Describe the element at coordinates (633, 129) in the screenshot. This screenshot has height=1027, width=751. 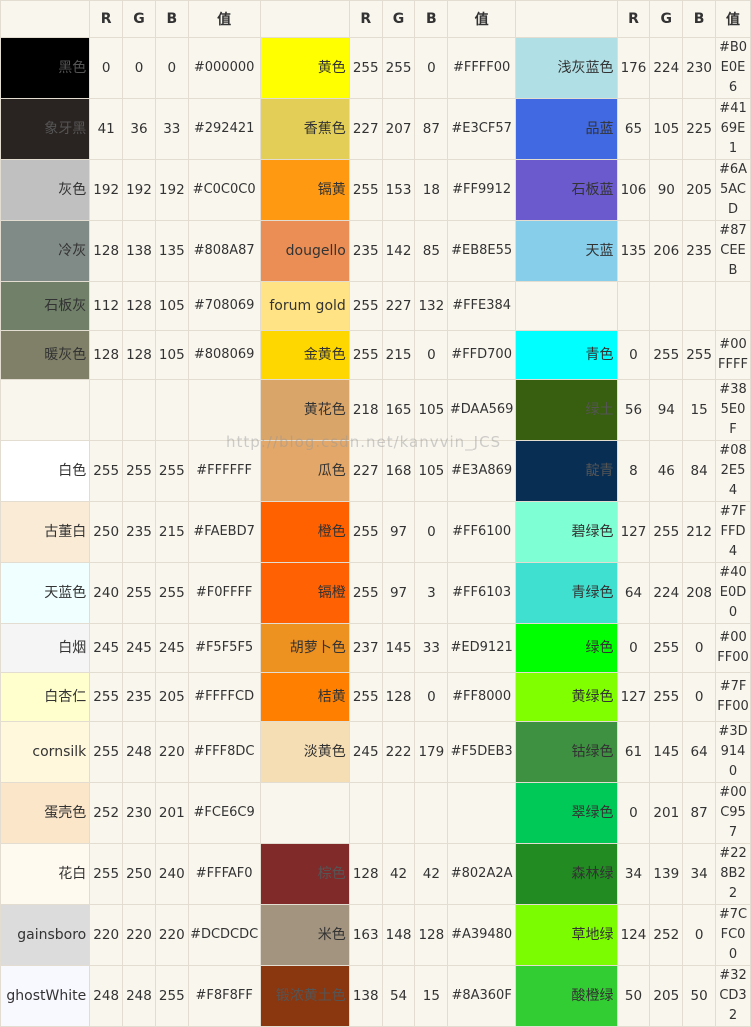
I see `r-value: 65` at that location.